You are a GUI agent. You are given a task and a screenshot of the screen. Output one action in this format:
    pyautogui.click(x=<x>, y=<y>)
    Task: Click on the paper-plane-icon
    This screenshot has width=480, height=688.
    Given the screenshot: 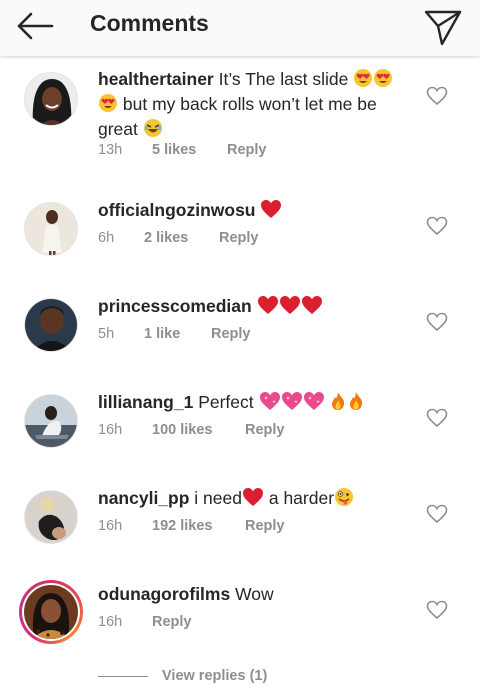 What is the action you would take?
    pyautogui.click(x=443, y=28)
    